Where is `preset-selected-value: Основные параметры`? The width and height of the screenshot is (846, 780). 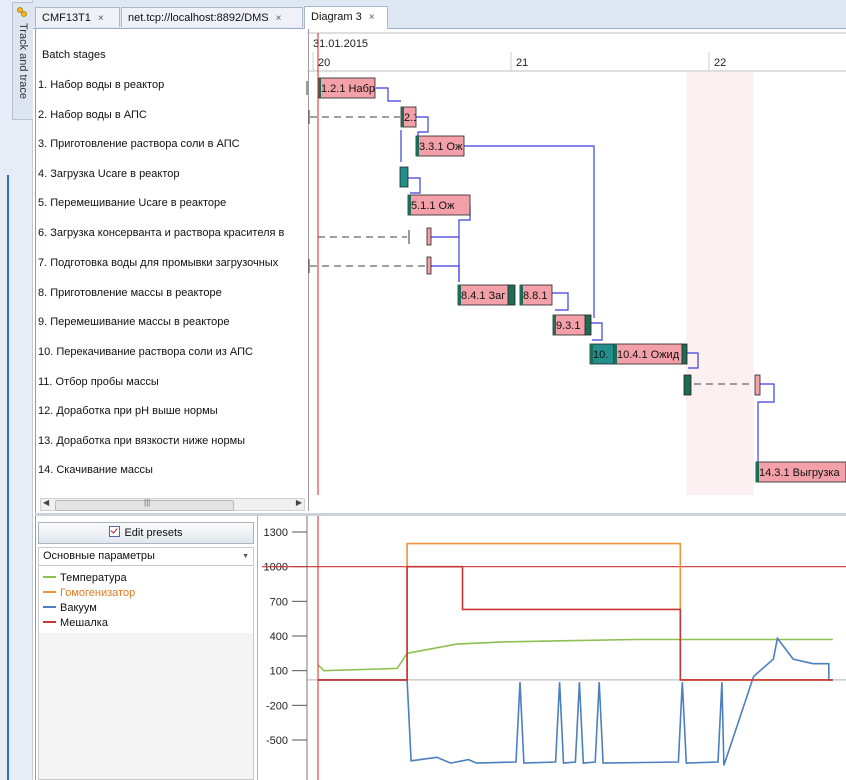
preset-selected-value: Основные параметры is located at coordinates (99, 556).